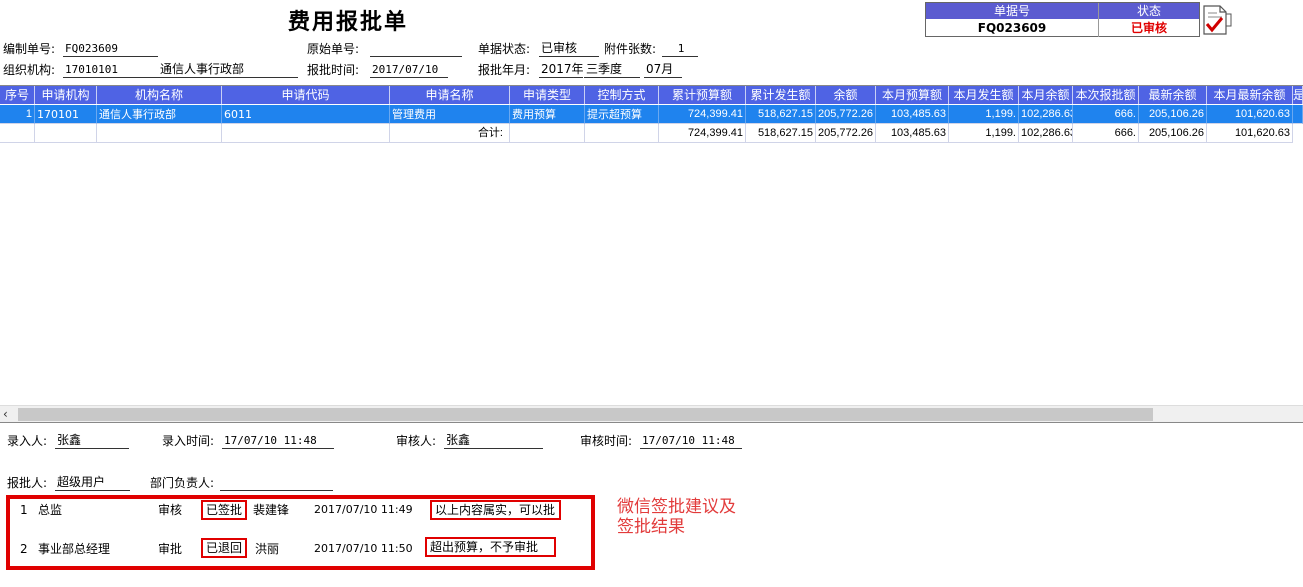 This screenshot has height=587, width=1303. What do you see at coordinates (228, 70) in the screenshot?
I see `org-name-field: 通信人事行政部` at bounding box center [228, 70].